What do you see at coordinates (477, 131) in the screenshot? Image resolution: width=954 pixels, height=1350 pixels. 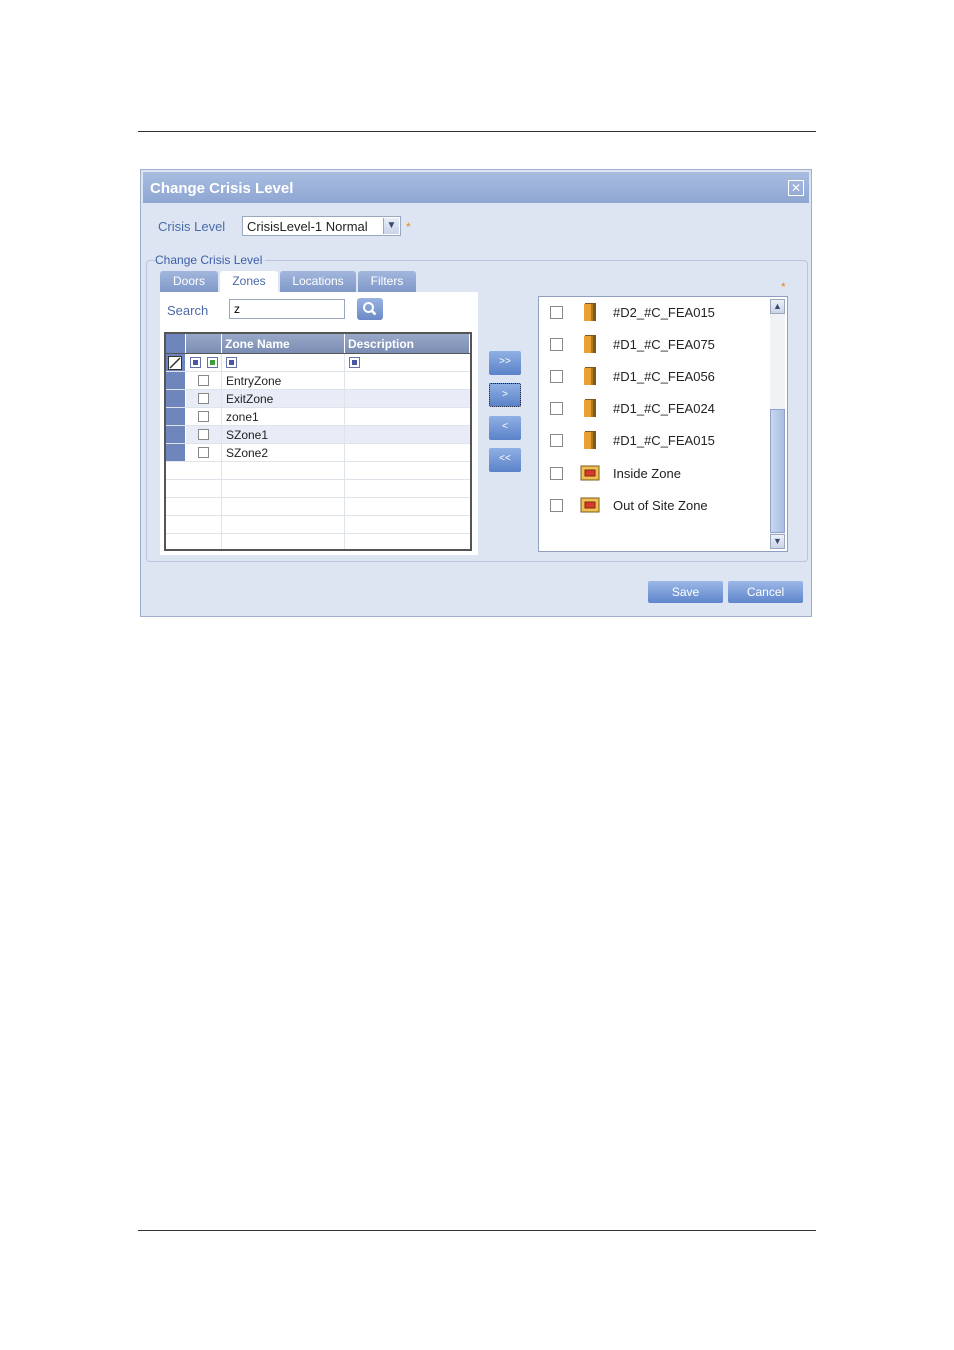 I see `page-header-rule` at bounding box center [477, 131].